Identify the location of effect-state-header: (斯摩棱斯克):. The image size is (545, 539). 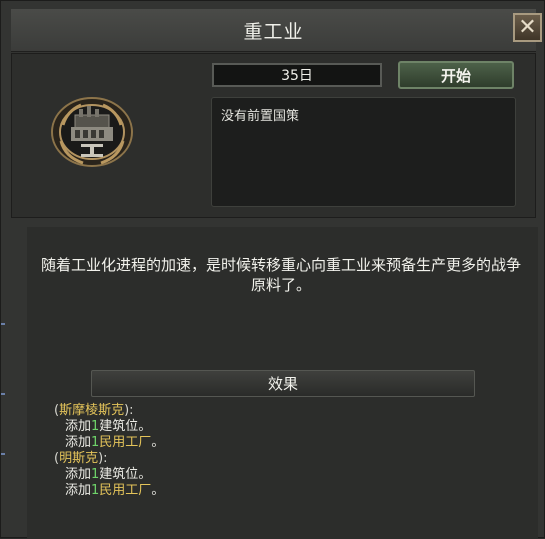
(94, 410).